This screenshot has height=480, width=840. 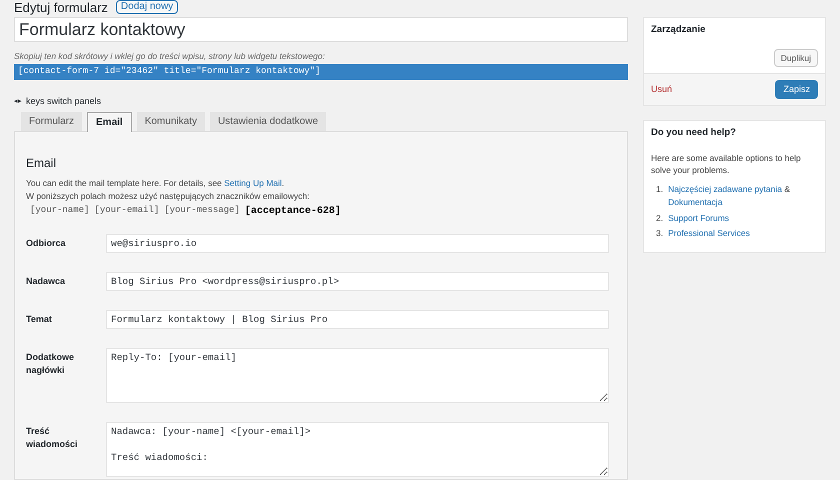 I want to click on field-label: Odbiorca, so click(x=46, y=243).